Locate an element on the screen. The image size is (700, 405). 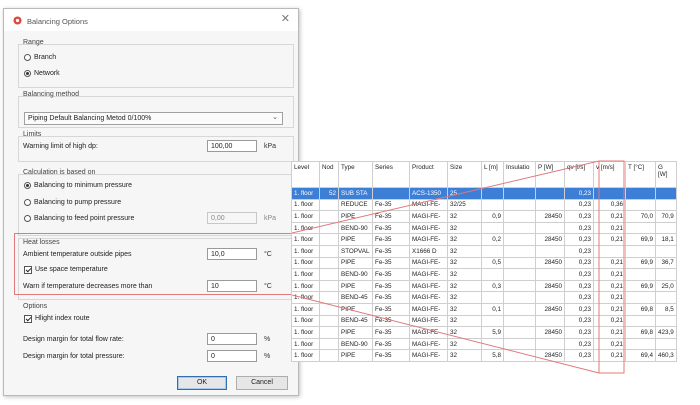
pump-pressure-radio is located at coordinates (27, 202).